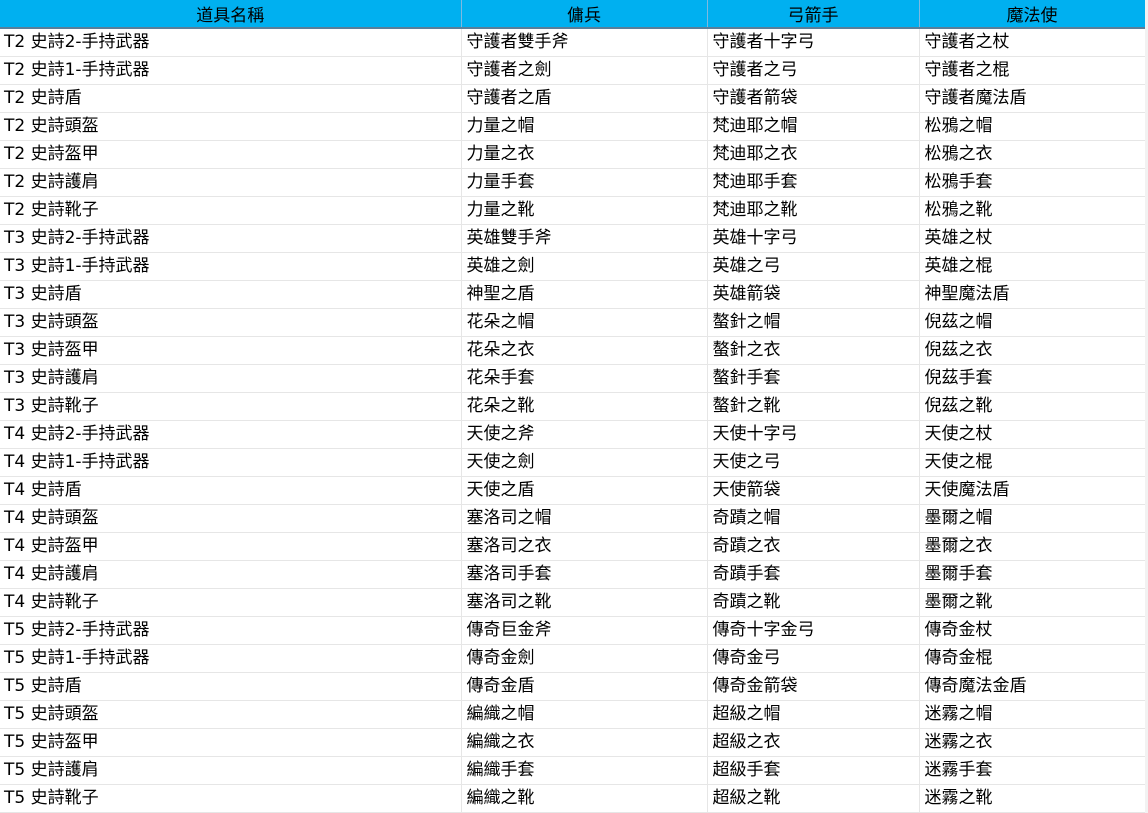 The height and width of the screenshot is (813, 1148). I want to click on mercenary-cell: 塞洛司之帽, so click(584, 518).